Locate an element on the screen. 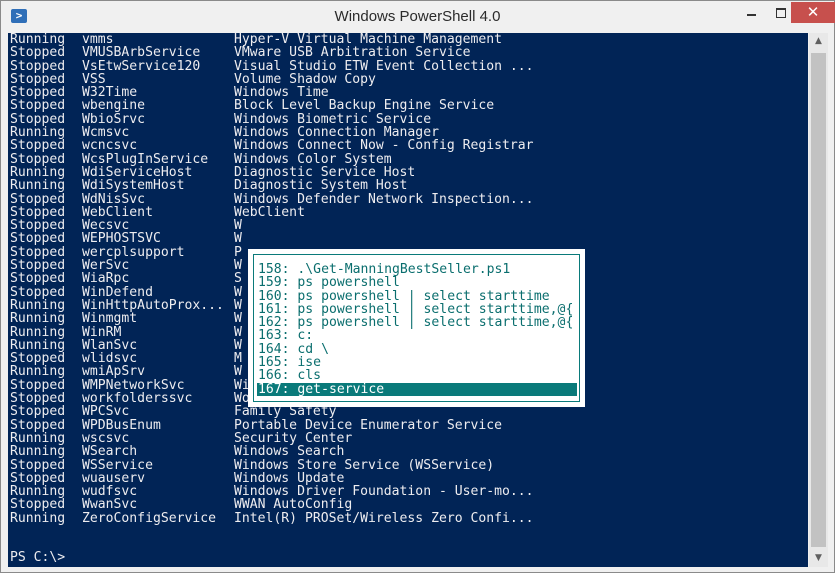 This screenshot has height=573, width=835. minimize-icon is located at coordinates (751, 14).